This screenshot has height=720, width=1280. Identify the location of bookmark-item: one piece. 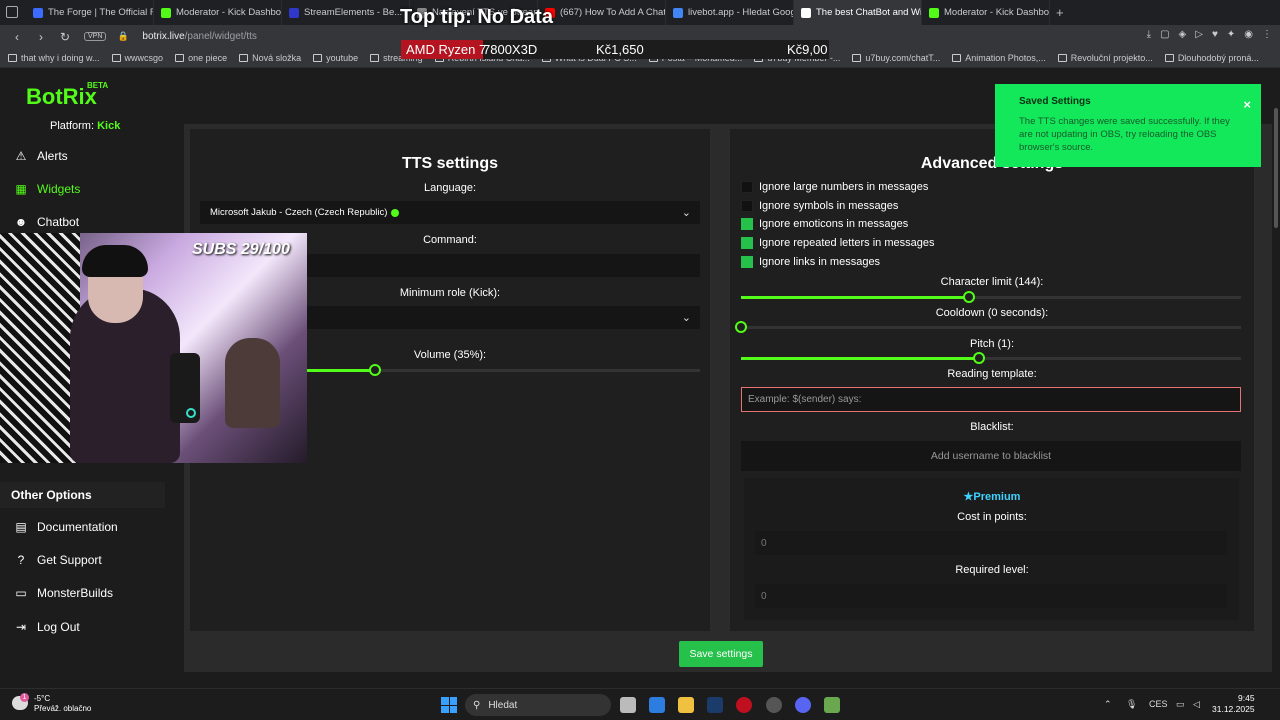
(201, 58).